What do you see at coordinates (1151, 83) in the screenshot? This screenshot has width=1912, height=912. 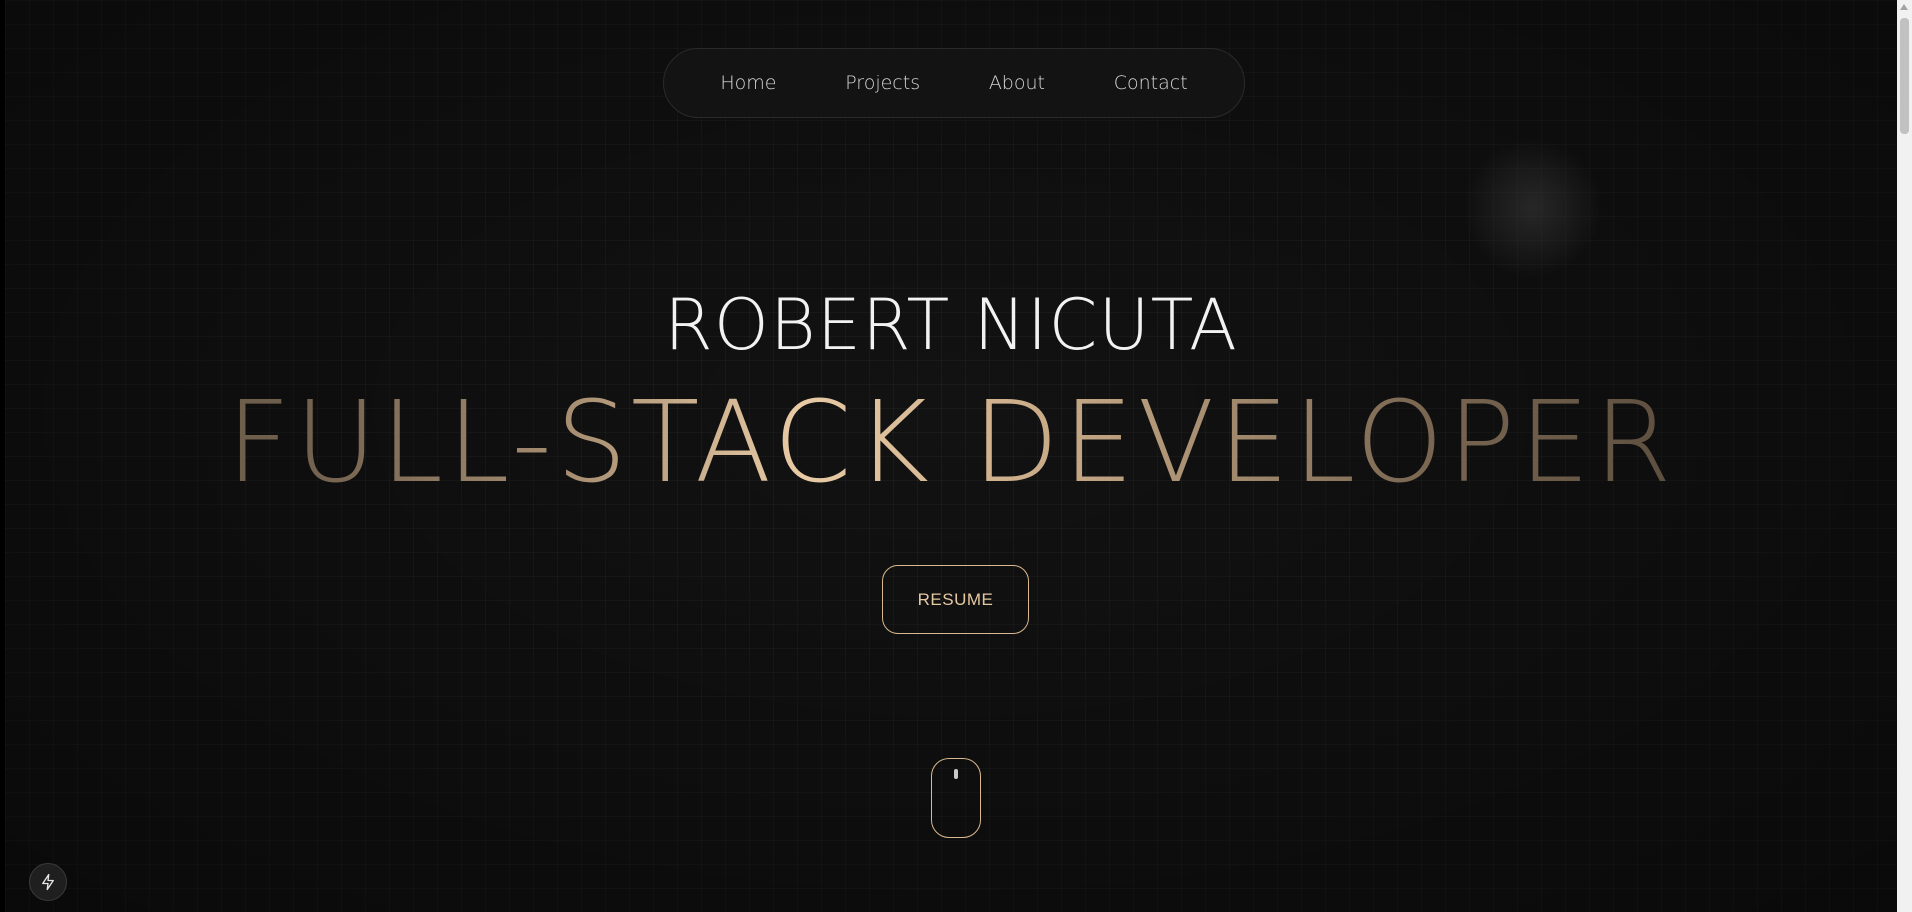 I see `nav-link-contact: Contact` at bounding box center [1151, 83].